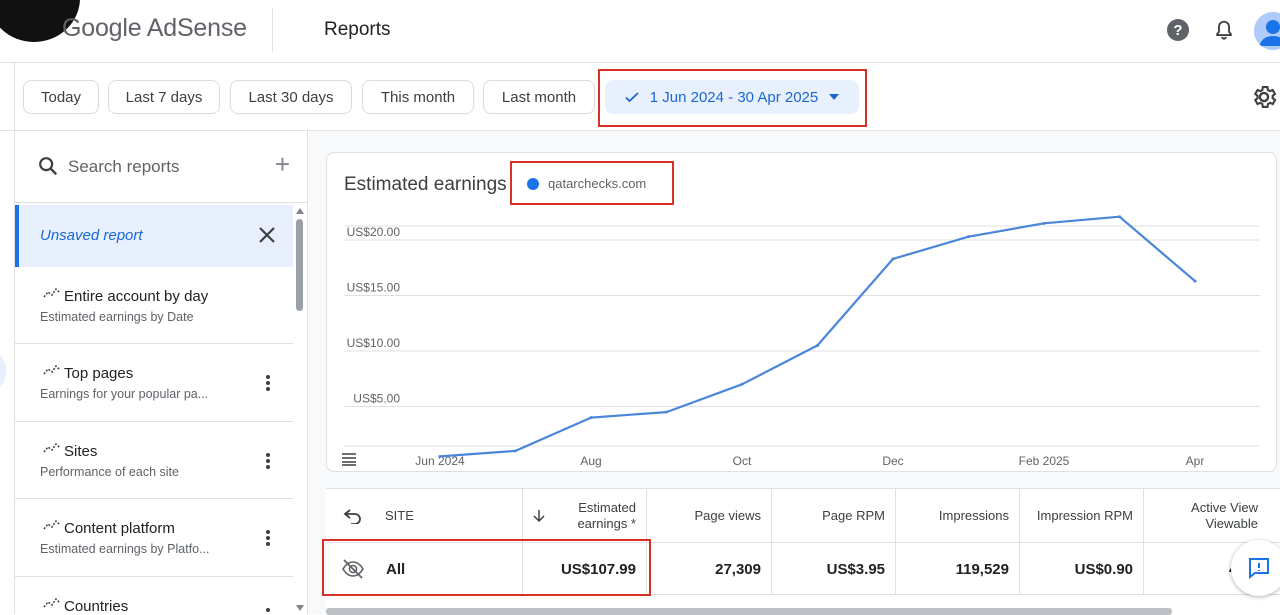 The width and height of the screenshot is (1280, 615). I want to click on settings-gear-icon, so click(1264, 97).